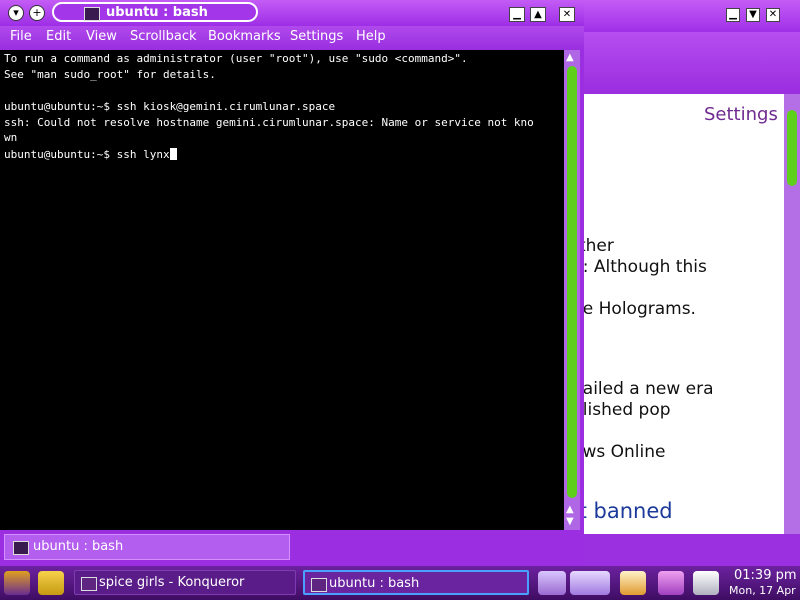 The width and height of the screenshot is (800, 600). Describe the element at coordinates (626, 511) in the screenshot. I see `page-headline-link: rt banned` at that location.